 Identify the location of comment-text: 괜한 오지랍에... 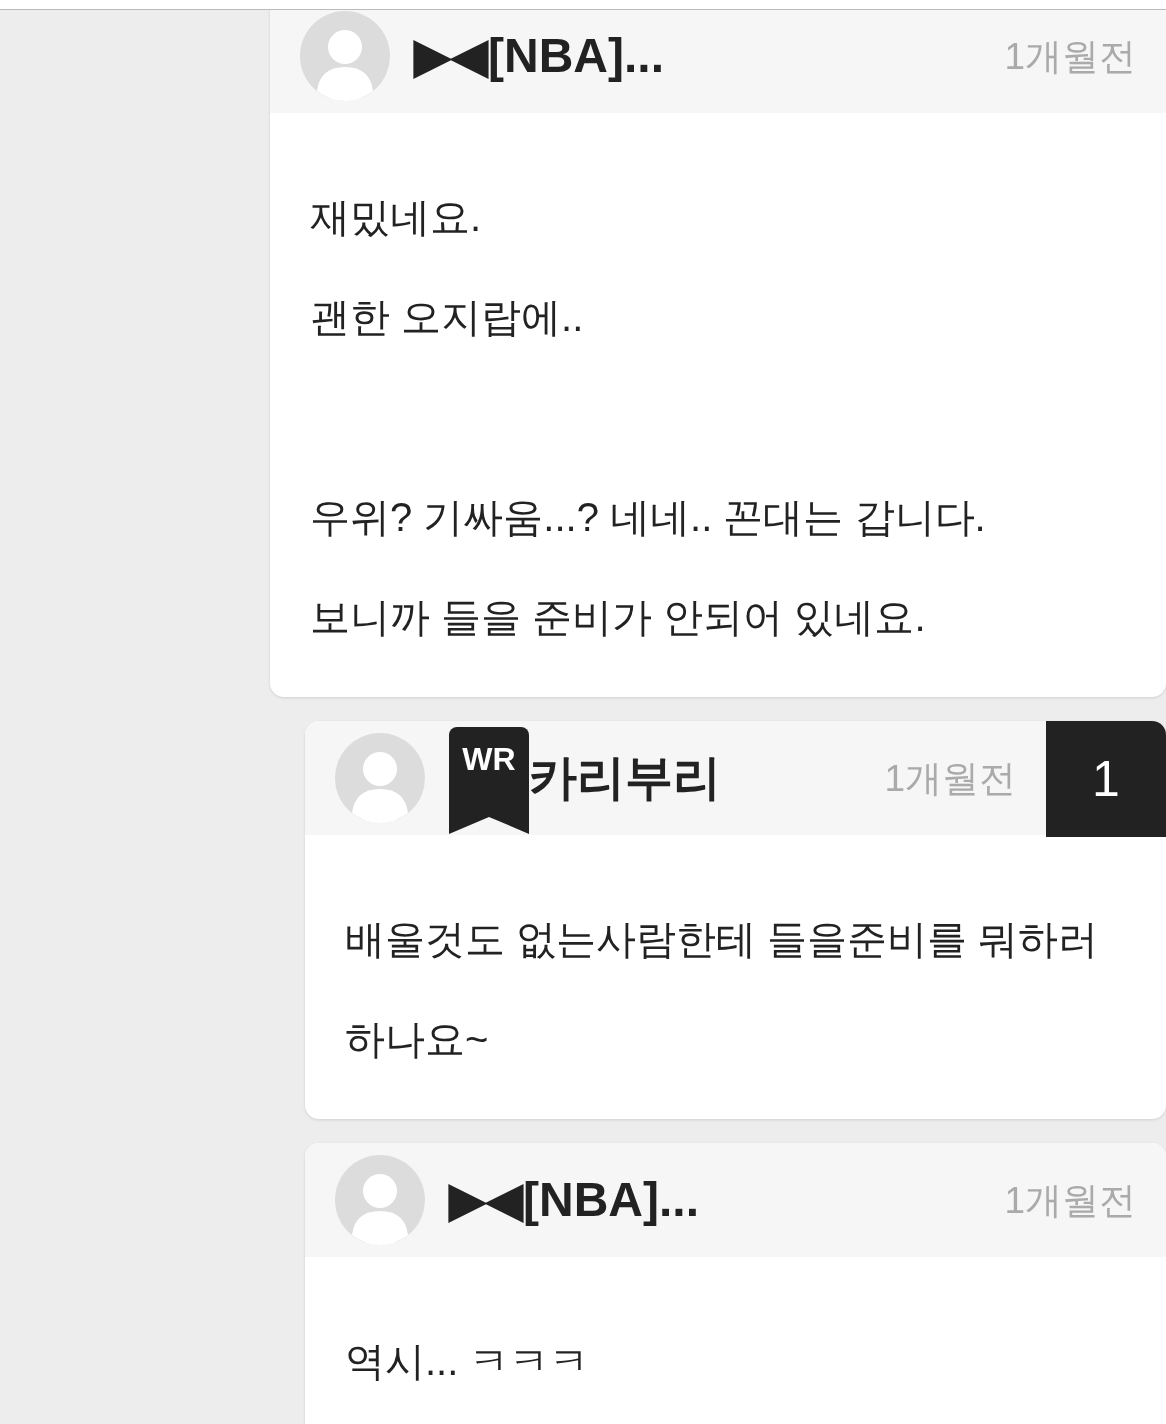
(447, 317).